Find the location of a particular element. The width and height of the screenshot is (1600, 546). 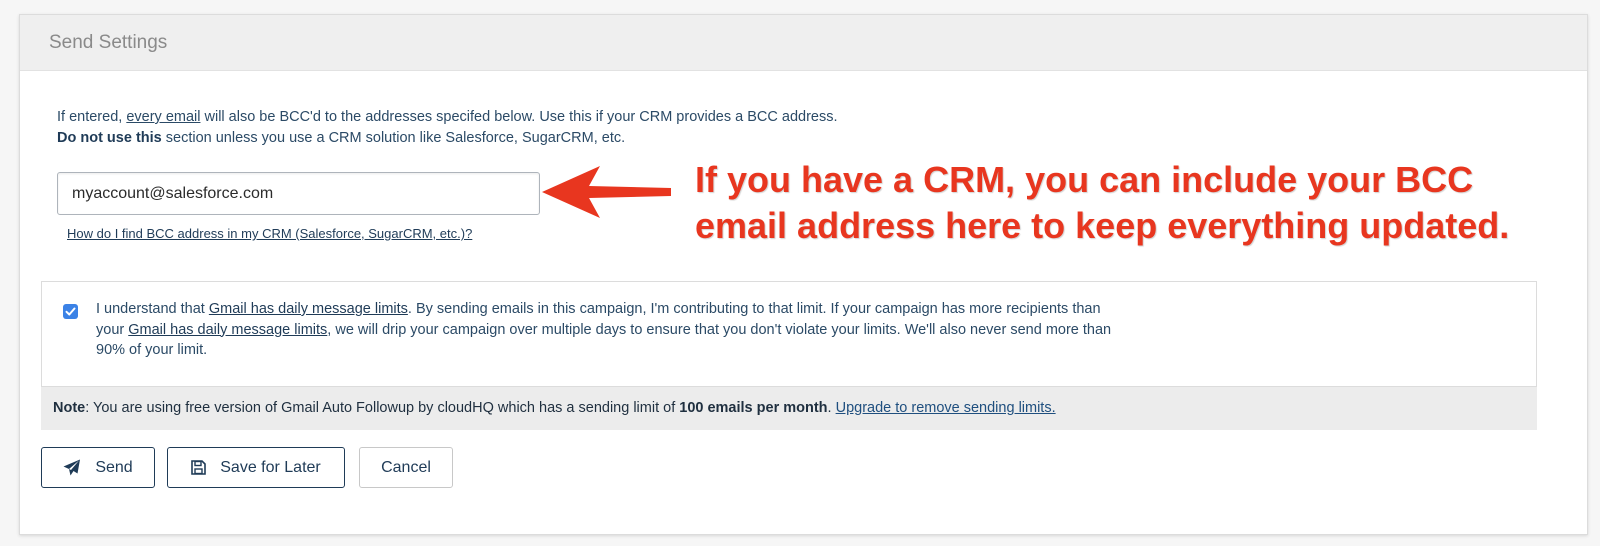

cancel-button: Cancel is located at coordinates (406, 467).